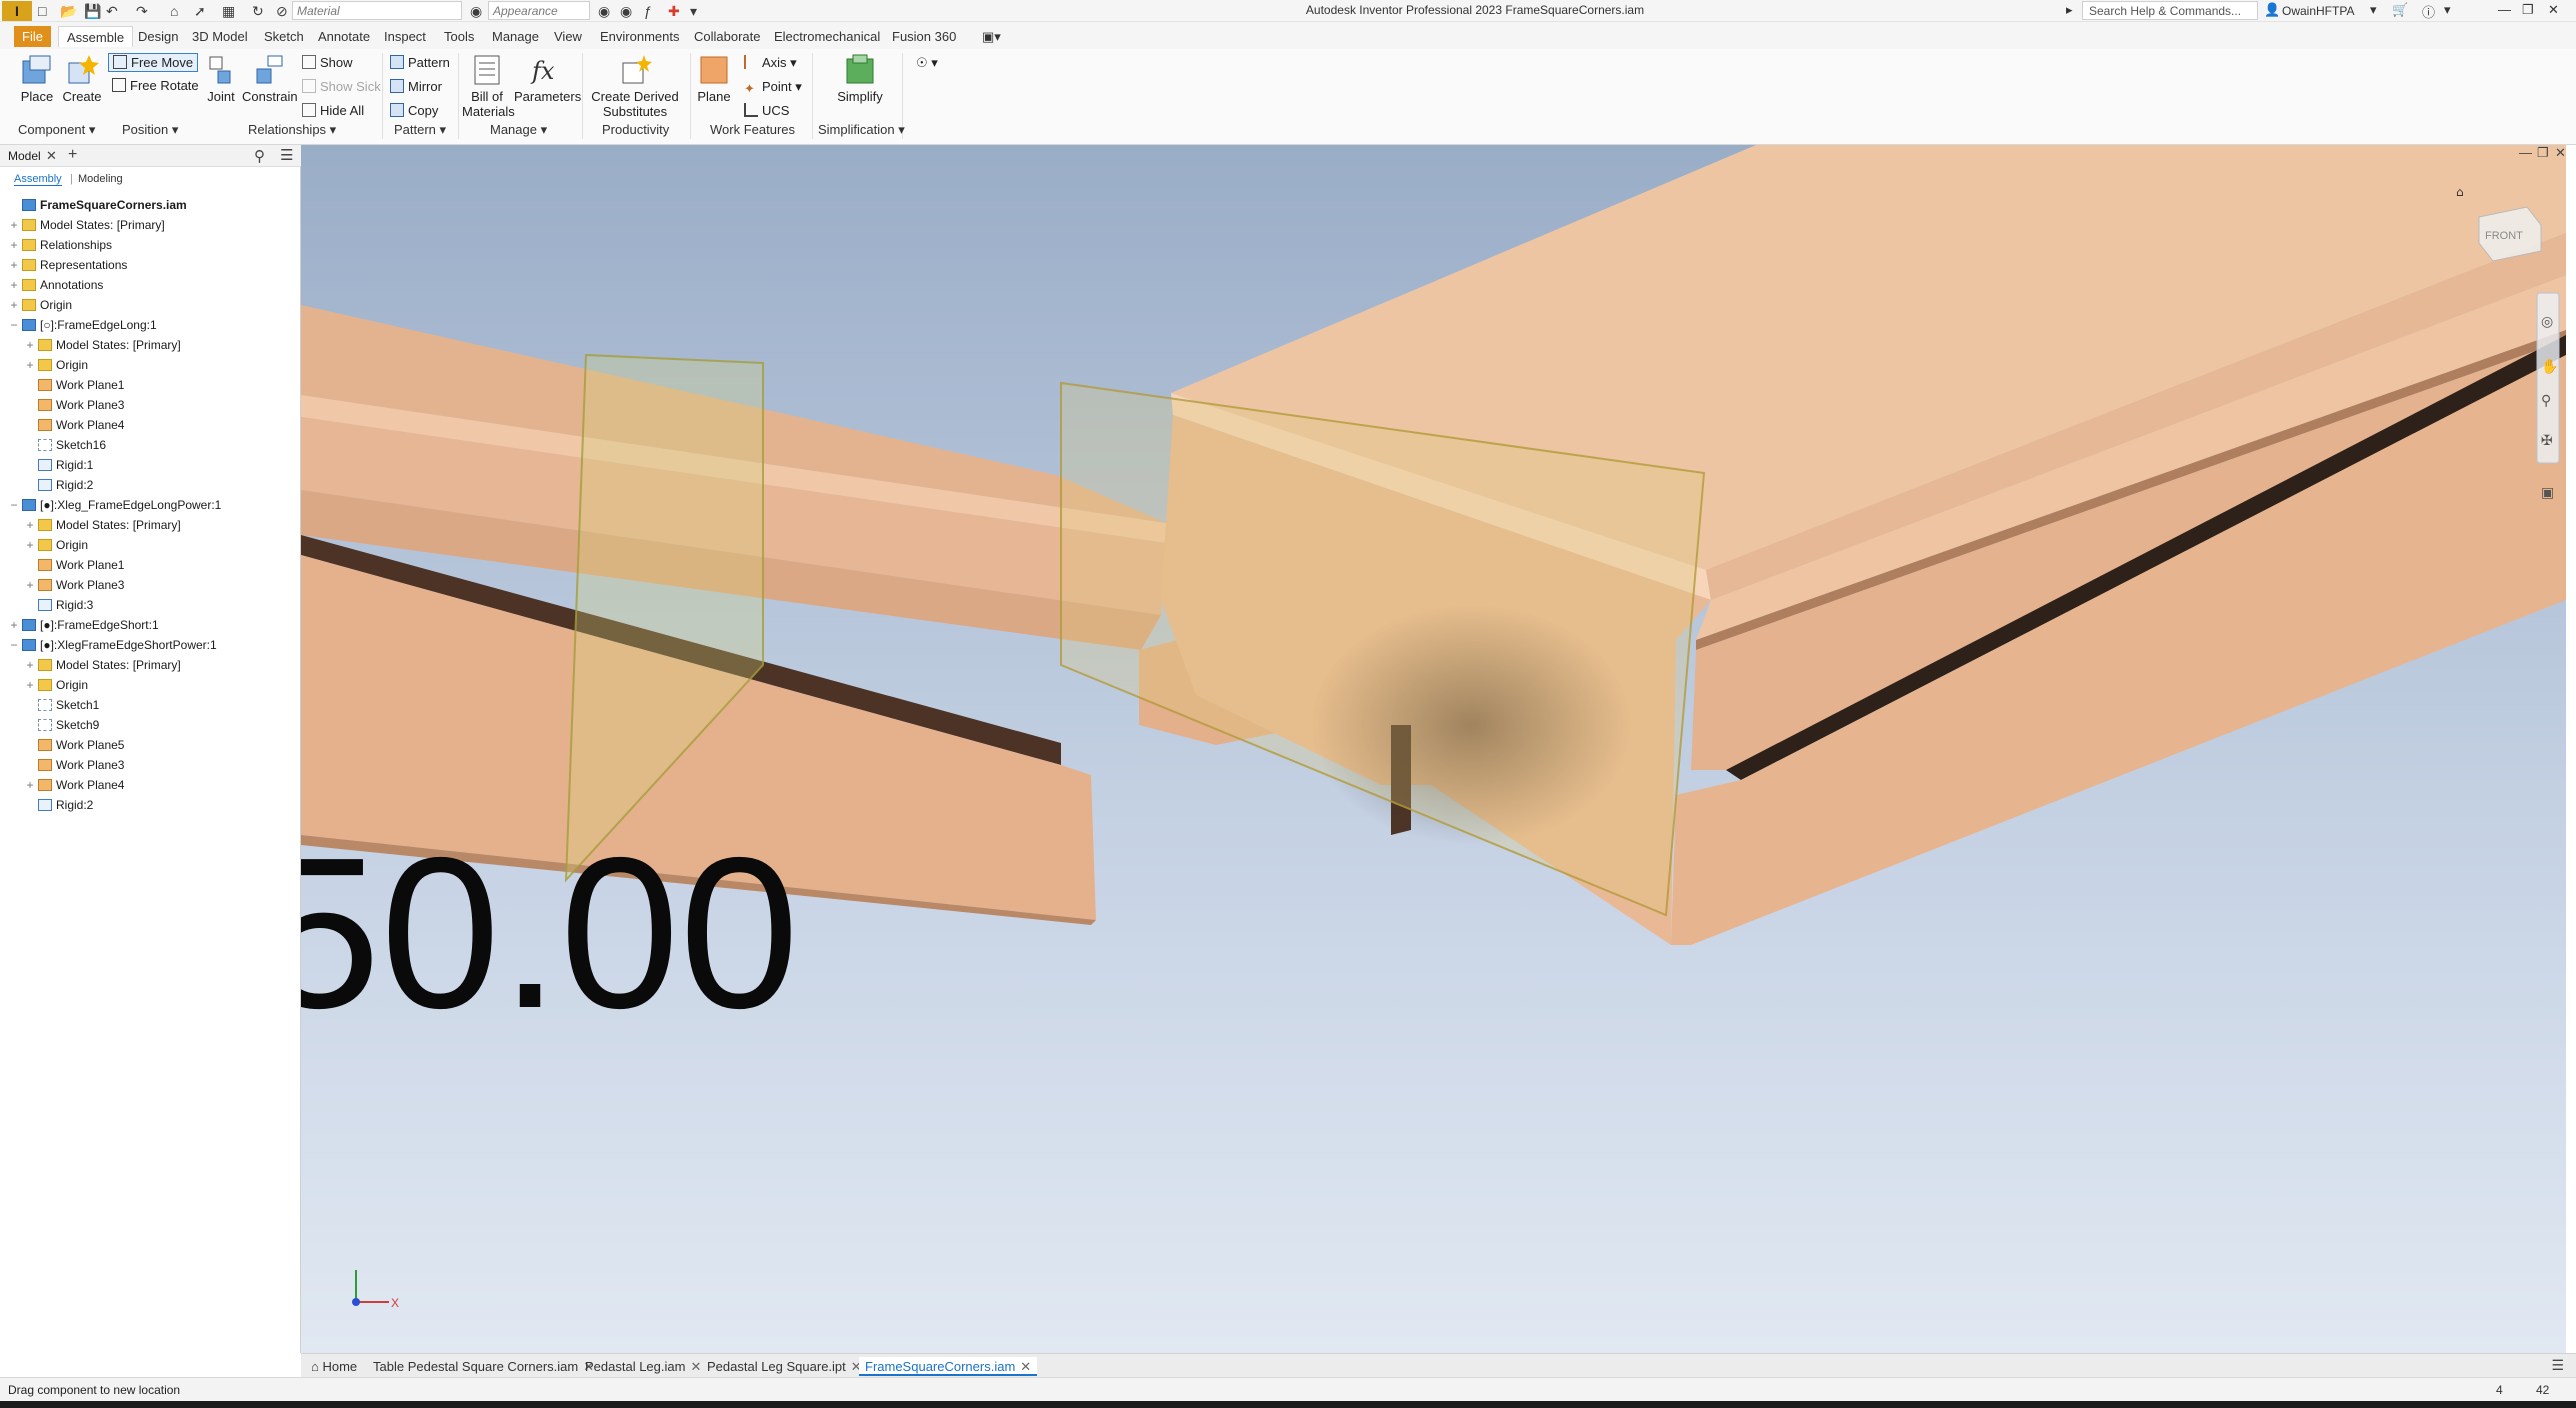 This screenshot has height=1408, width=2576. I want to click on close-browser-icon: ✕, so click(51, 156).